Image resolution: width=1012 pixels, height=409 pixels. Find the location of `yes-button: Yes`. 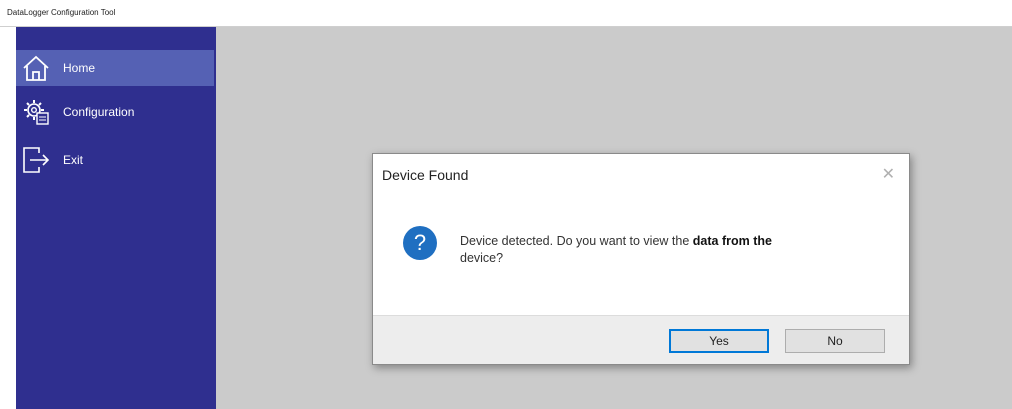

yes-button: Yes is located at coordinates (719, 341).